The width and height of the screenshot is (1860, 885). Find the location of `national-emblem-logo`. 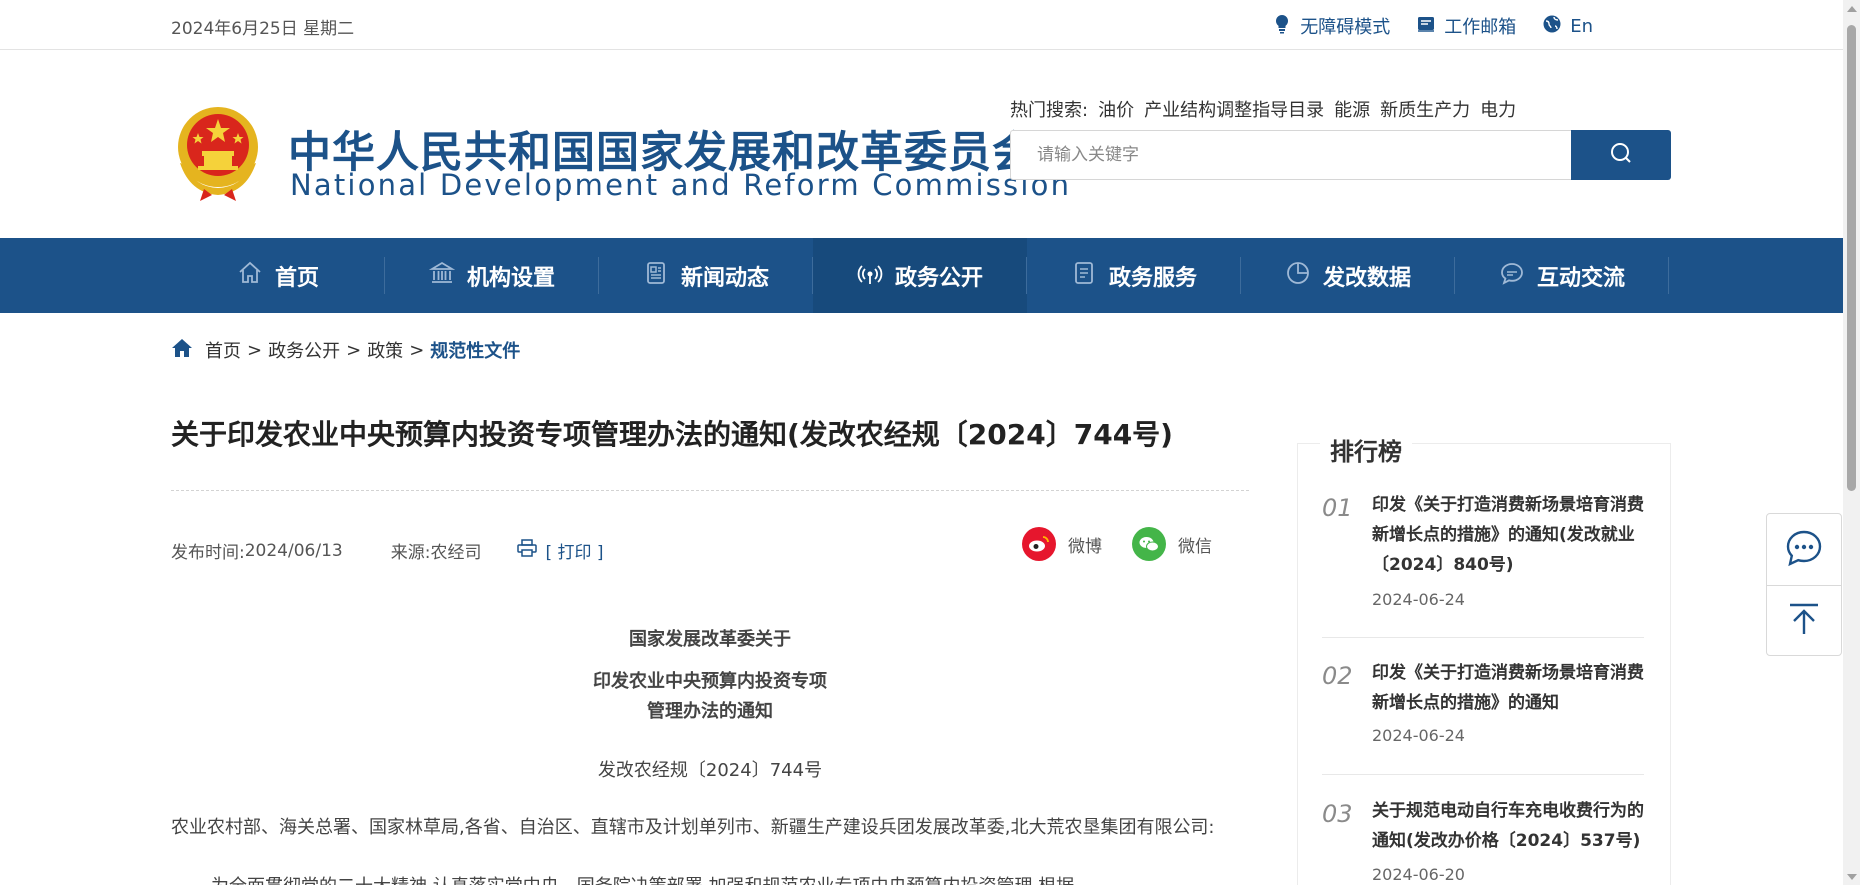

national-emblem-logo is located at coordinates (218, 153).